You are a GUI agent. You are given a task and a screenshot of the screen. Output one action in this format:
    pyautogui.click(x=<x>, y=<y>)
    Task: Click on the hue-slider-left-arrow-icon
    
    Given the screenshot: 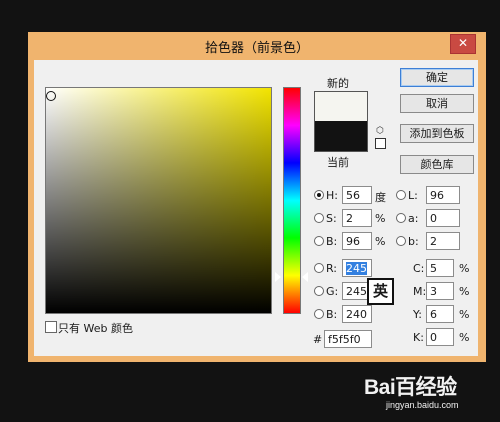 What is the action you would take?
    pyautogui.click(x=278, y=277)
    